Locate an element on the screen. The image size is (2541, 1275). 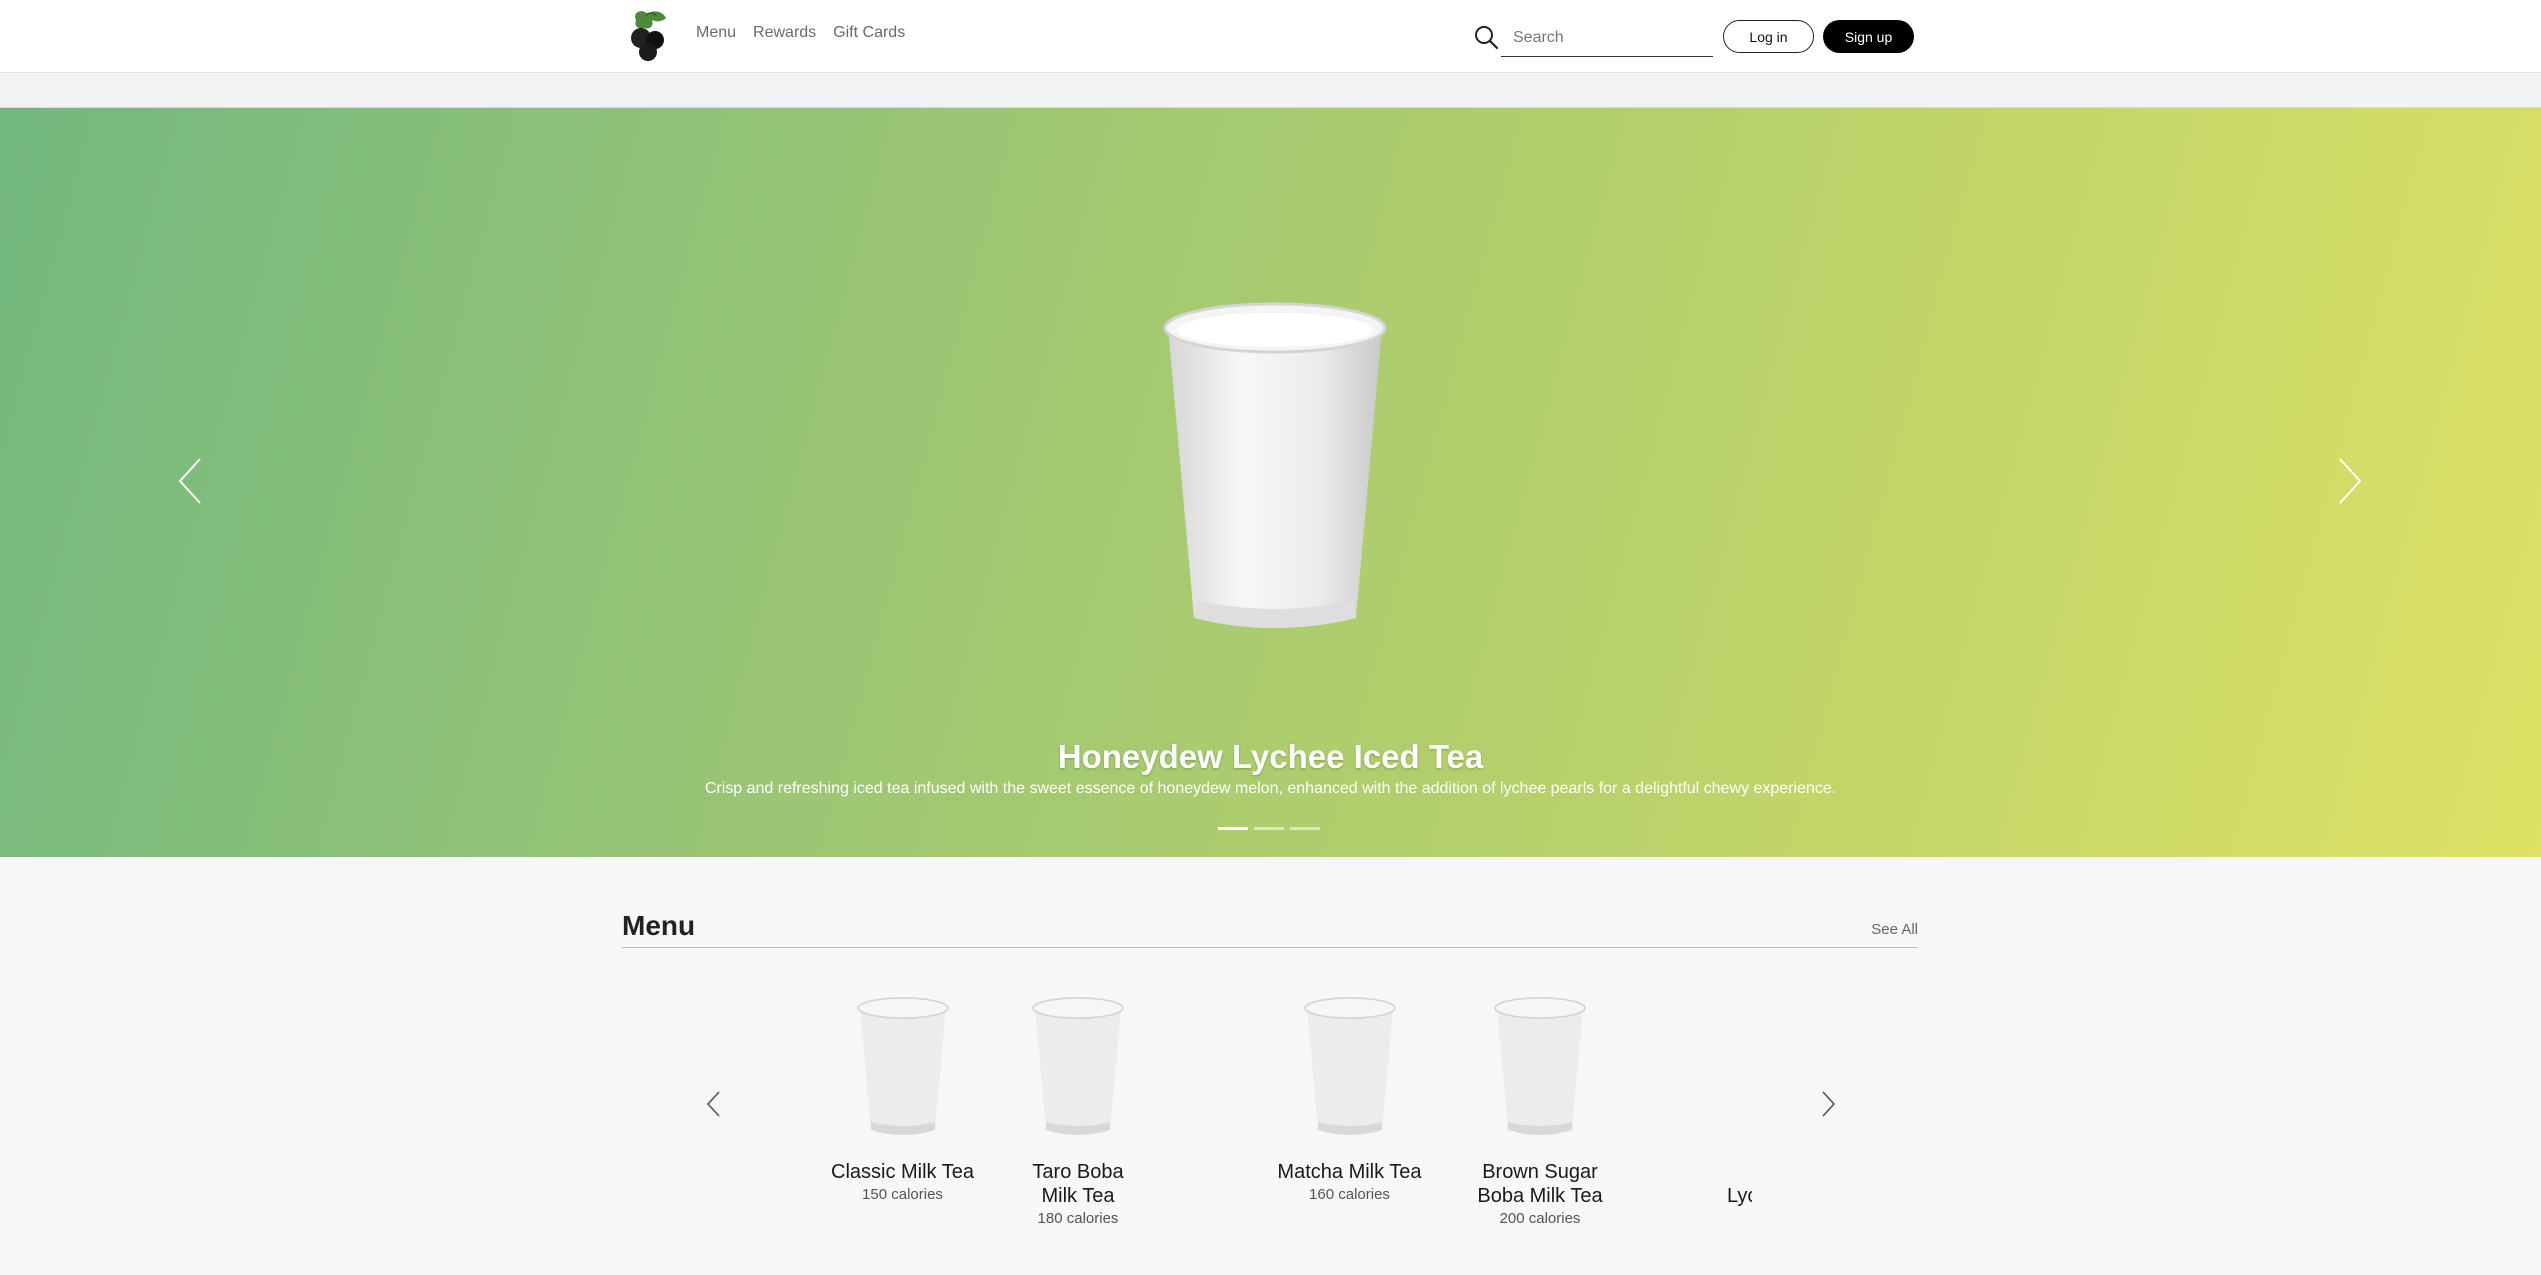
signup-button: Sign up is located at coordinates (1868, 36).